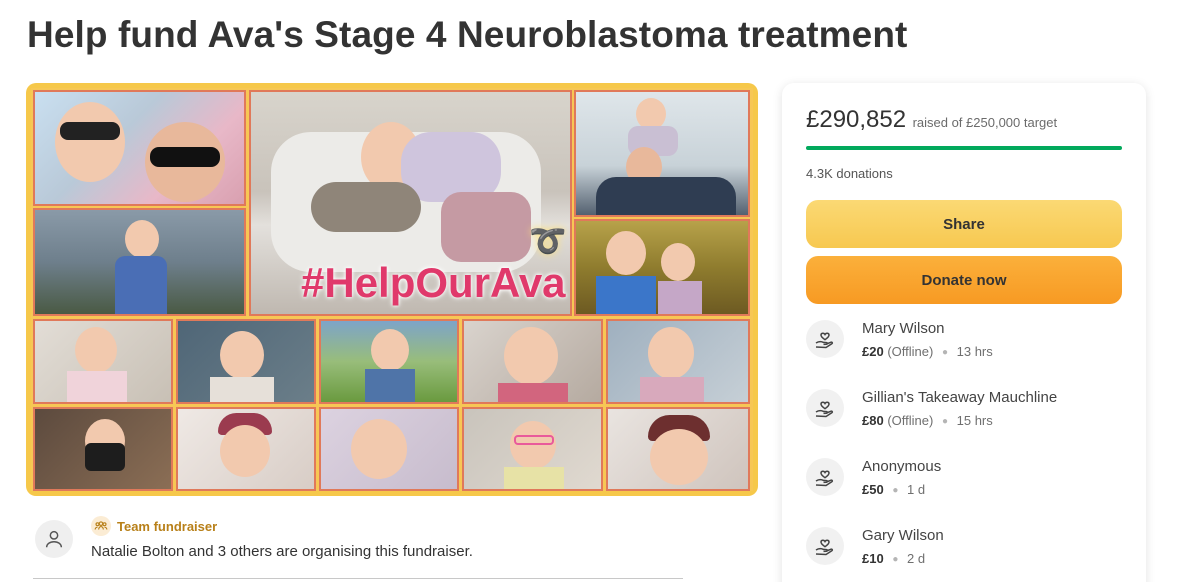 Image resolution: width=1204 pixels, height=582 pixels. Describe the element at coordinates (902, 466) in the screenshot. I see `donor-name: Anonymous` at that location.